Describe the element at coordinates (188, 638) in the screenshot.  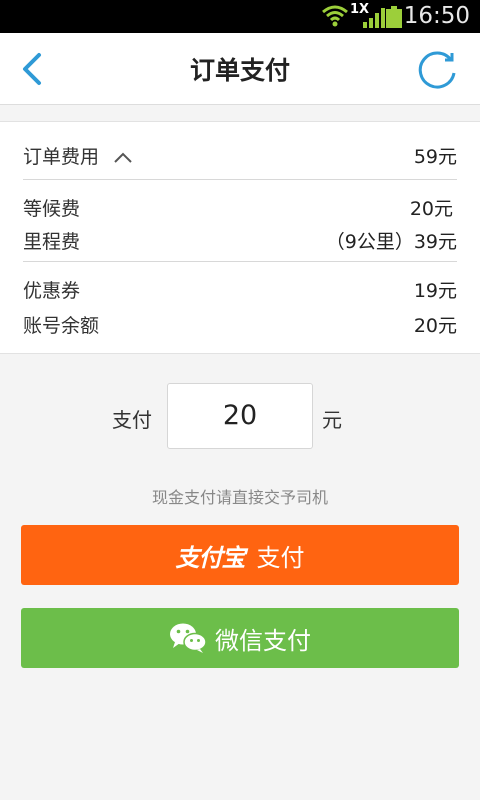
I see `wechat-icon` at that location.